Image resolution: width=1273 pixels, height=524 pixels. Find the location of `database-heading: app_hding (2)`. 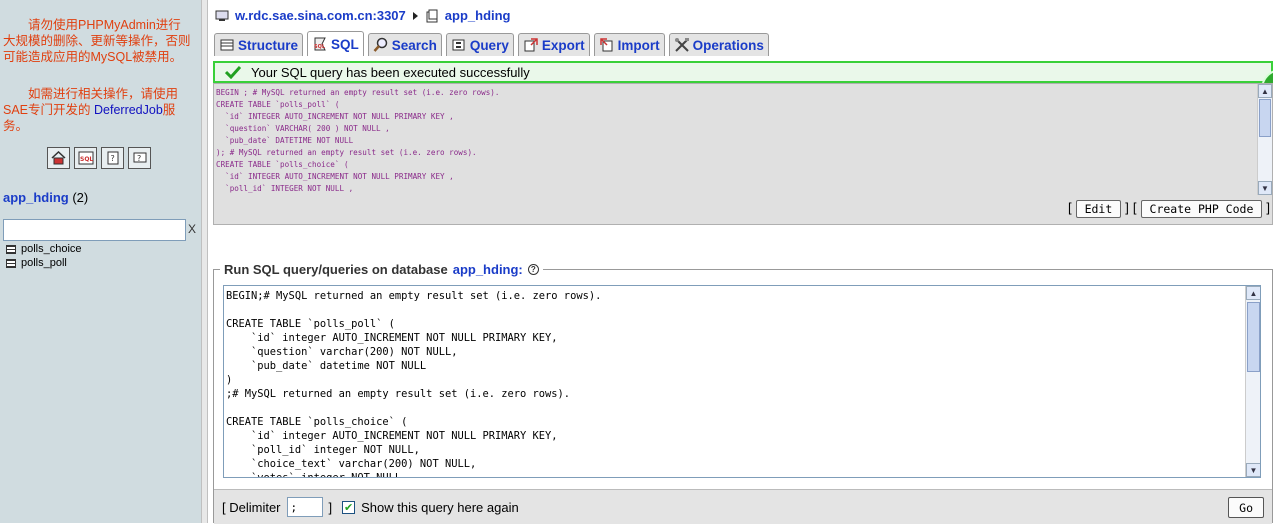

database-heading: app_hding (2) is located at coordinates (45, 197).